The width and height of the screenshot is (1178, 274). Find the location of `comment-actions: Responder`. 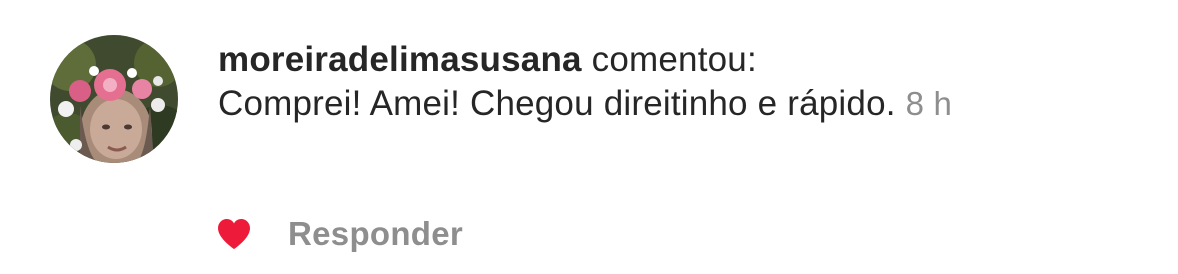

comment-actions: Responder is located at coordinates (339, 234).